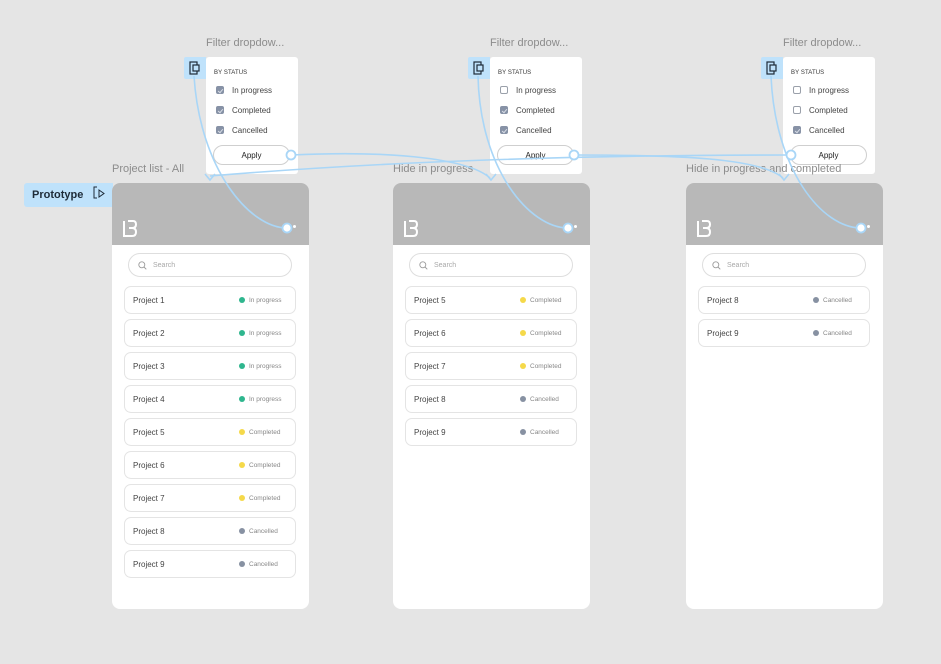 The width and height of the screenshot is (941, 664). I want to click on frame-label-hide-in-progress: Hide in progress, so click(433, 169).